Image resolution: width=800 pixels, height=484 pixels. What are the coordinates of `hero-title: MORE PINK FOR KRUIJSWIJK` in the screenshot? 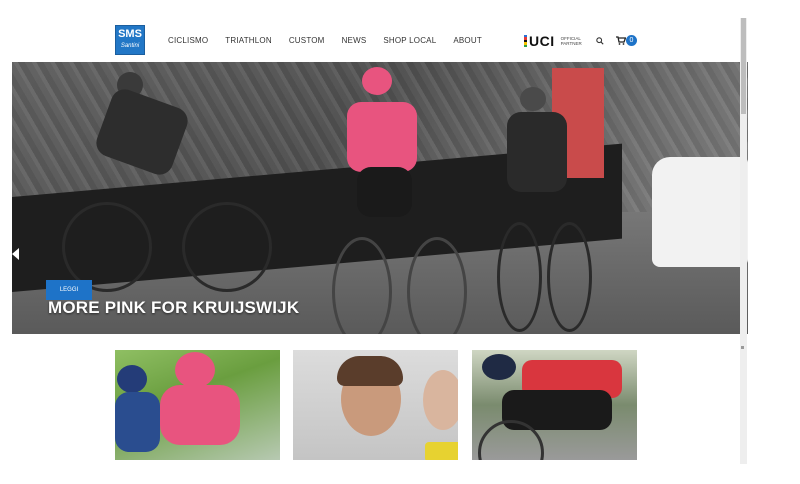 It's located at (173, 308).